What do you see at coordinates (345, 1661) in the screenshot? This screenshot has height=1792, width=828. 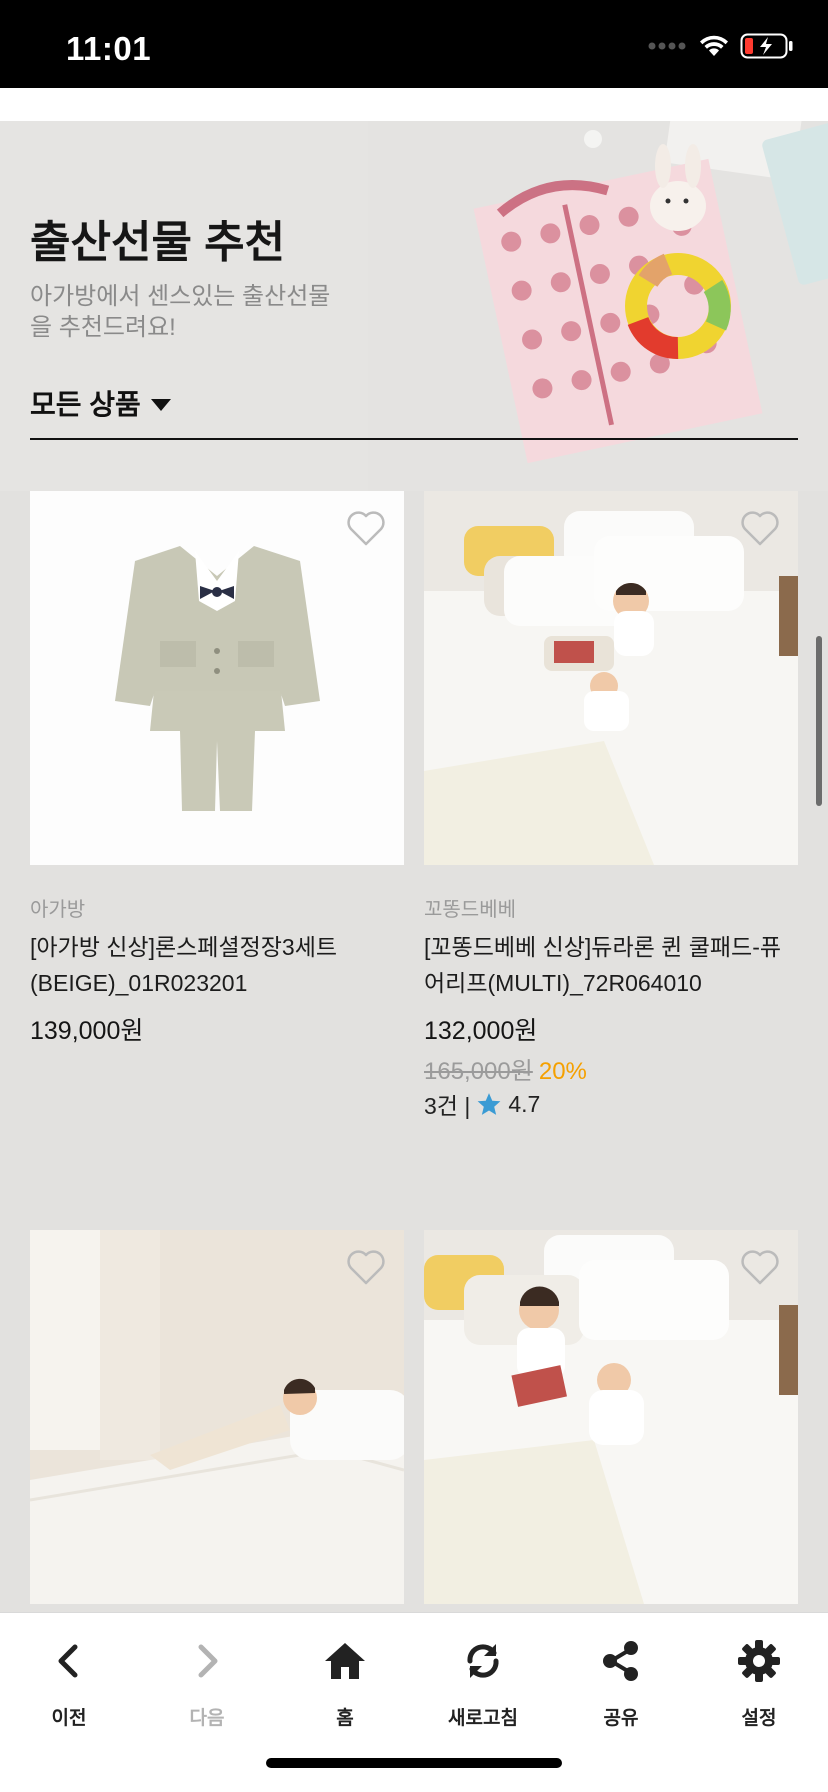 I see `home-icon` at bounding box center [345, 1661].